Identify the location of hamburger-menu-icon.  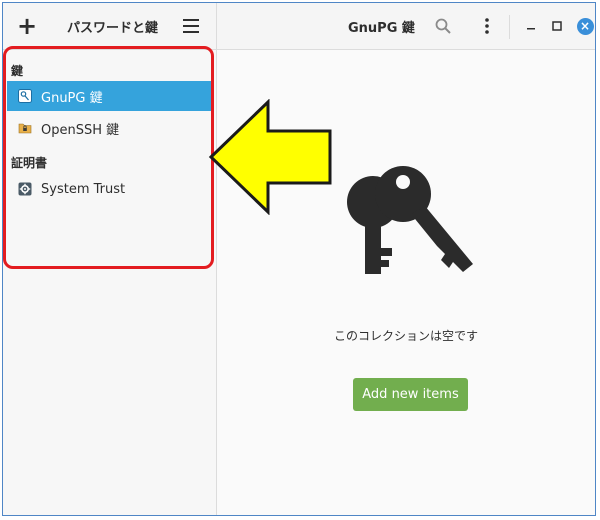
(191, 26).